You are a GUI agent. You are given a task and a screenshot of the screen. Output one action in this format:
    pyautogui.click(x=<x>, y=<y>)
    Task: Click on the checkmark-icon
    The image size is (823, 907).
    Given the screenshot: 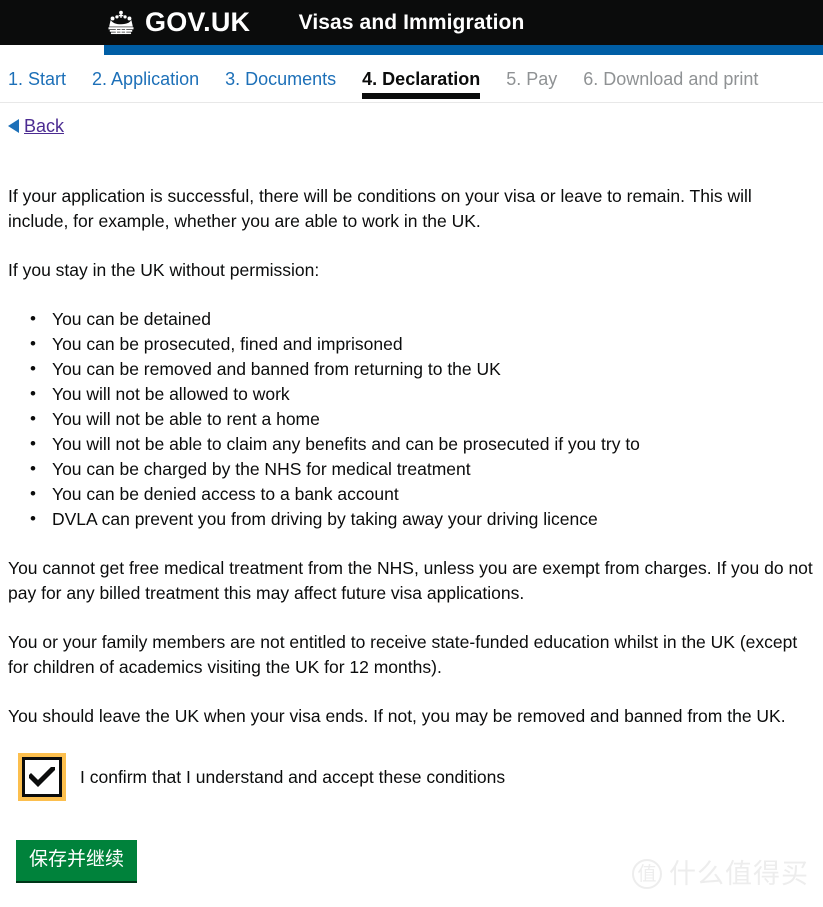 What is the action you would take?
    pyautogui.click(x=42, y=777)
    